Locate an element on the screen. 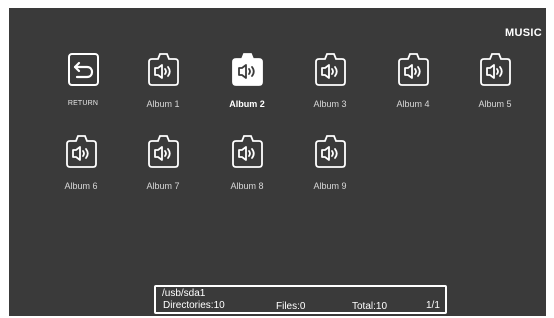 The height and width of the screenshot is (318, 554). item-label: Album 5 is located at coordinates (495, 104).